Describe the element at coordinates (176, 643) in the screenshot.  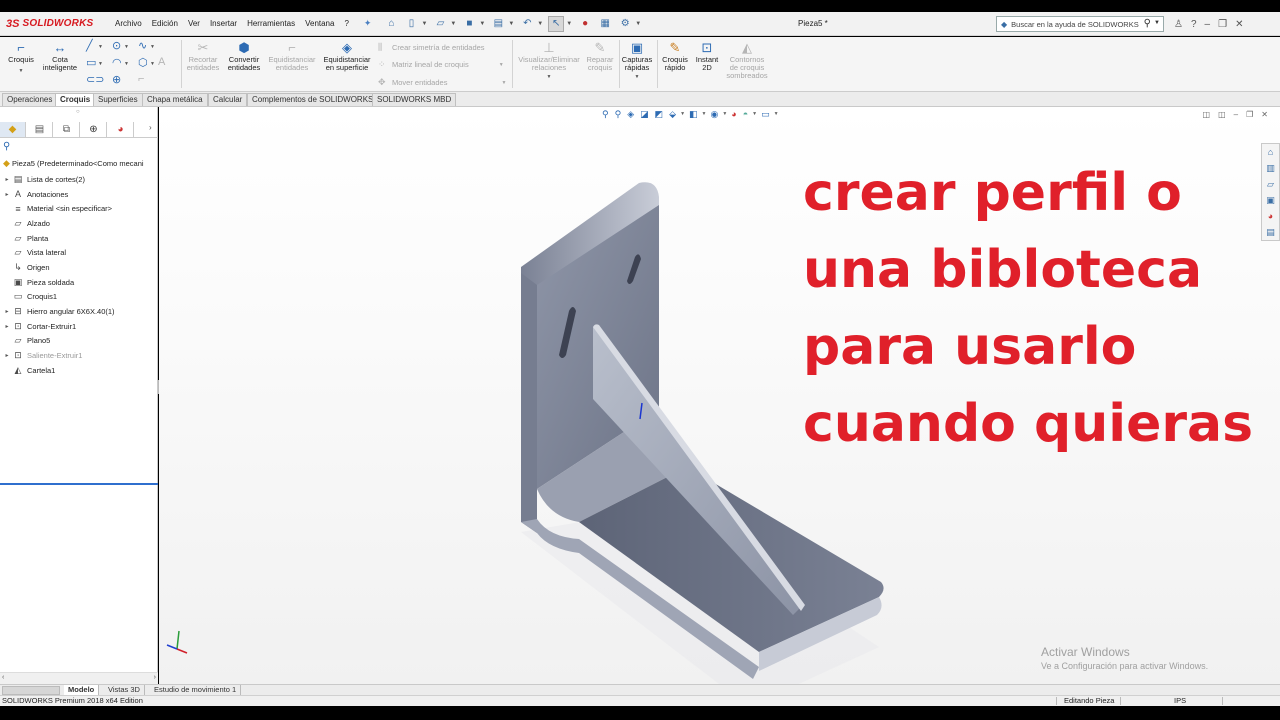
I see `reference-triad` at that location.